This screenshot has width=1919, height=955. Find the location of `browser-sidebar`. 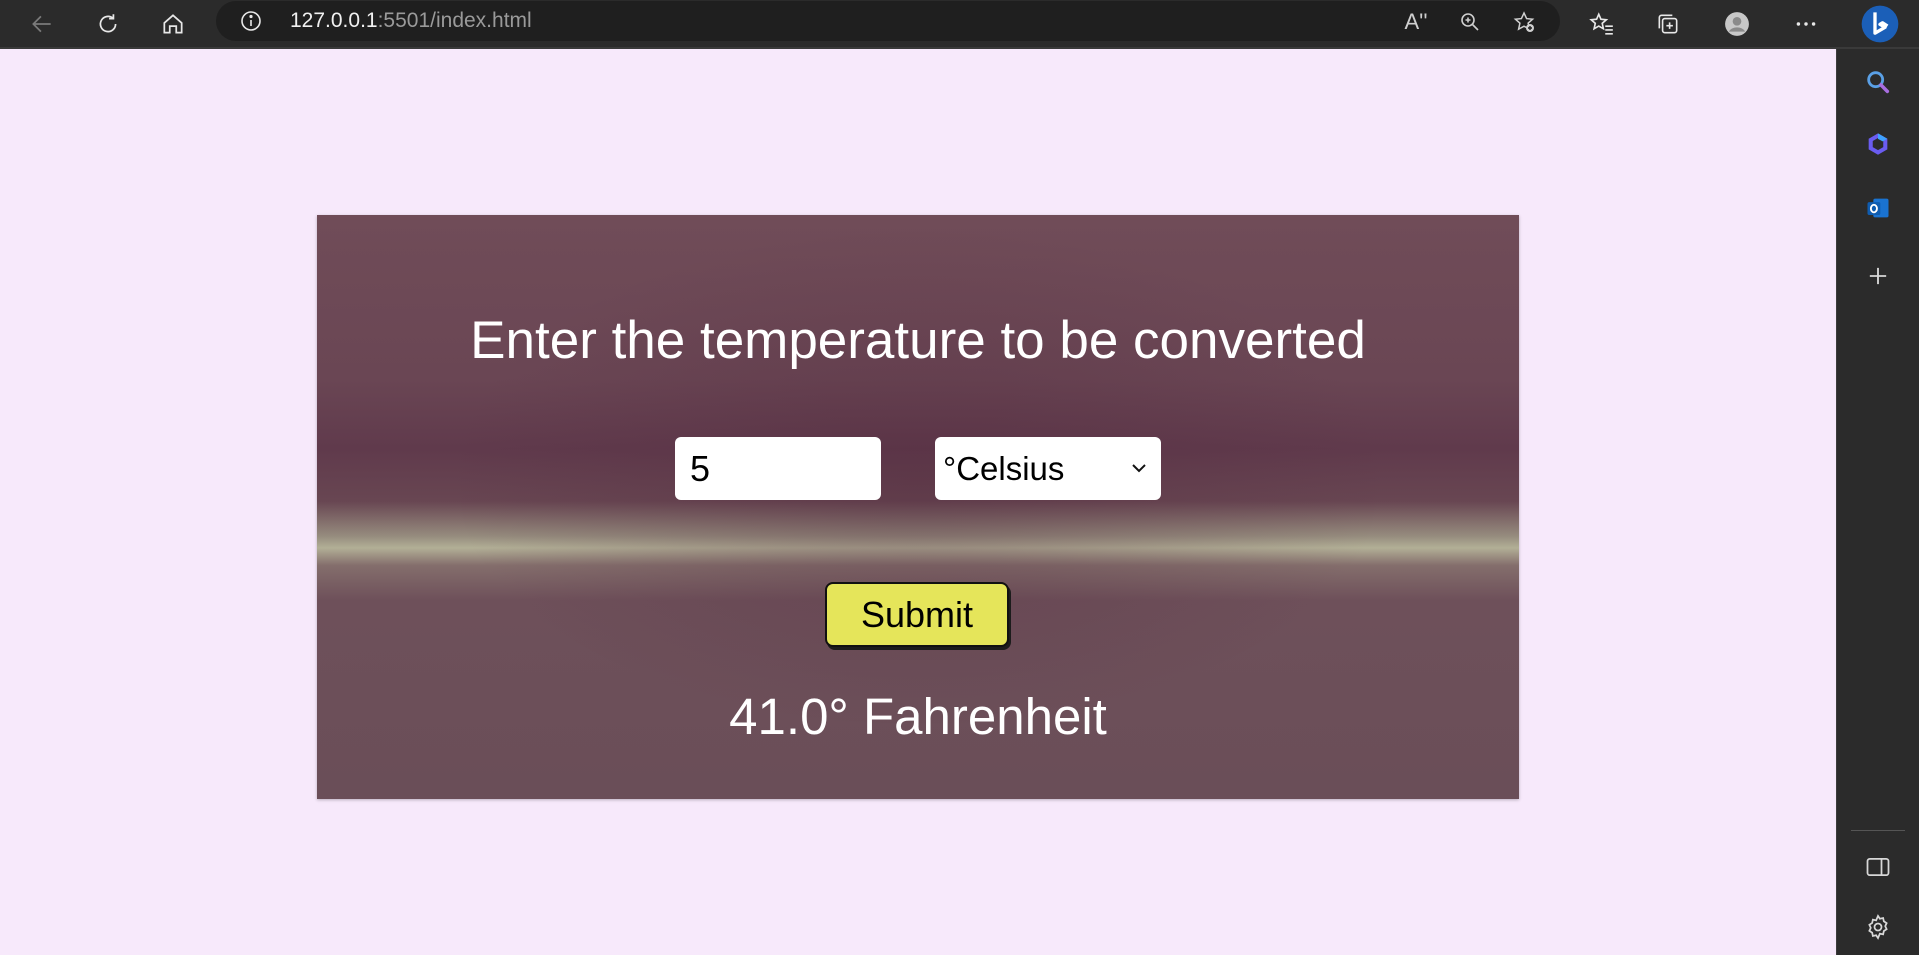

browser-sidebar is located at coordinates (1877, 502).